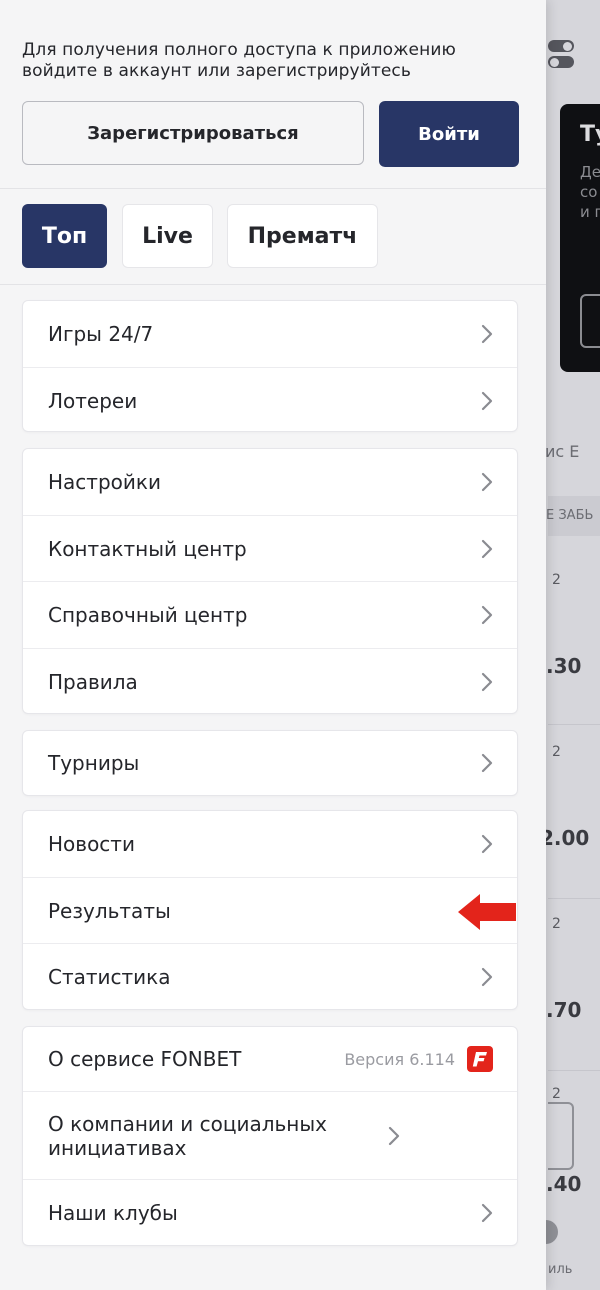  What do you see at coordinates (270, 1212) in the screenshot?
I see `menu-item-our-clubs: Наши клубы` at bounding box center [270, 1212].